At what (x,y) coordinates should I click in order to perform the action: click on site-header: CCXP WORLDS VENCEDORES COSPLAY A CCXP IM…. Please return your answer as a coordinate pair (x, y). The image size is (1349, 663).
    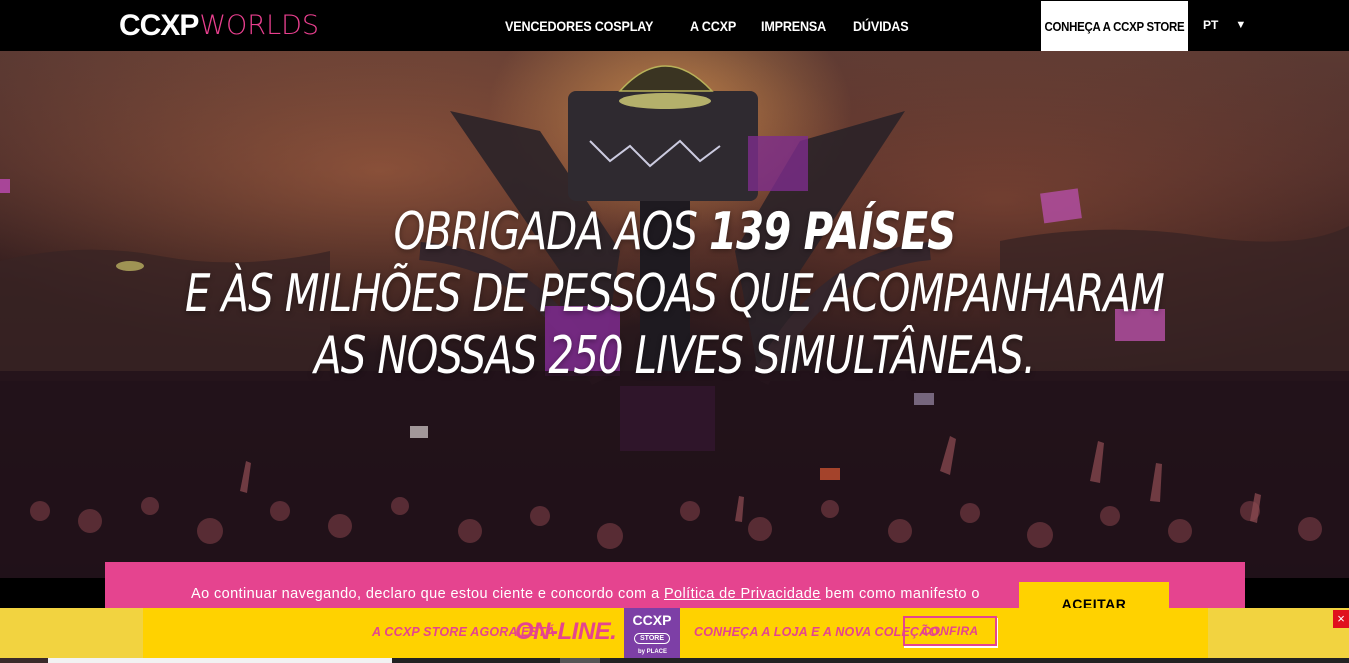
    Looking at the image, I should click on (674, 25).